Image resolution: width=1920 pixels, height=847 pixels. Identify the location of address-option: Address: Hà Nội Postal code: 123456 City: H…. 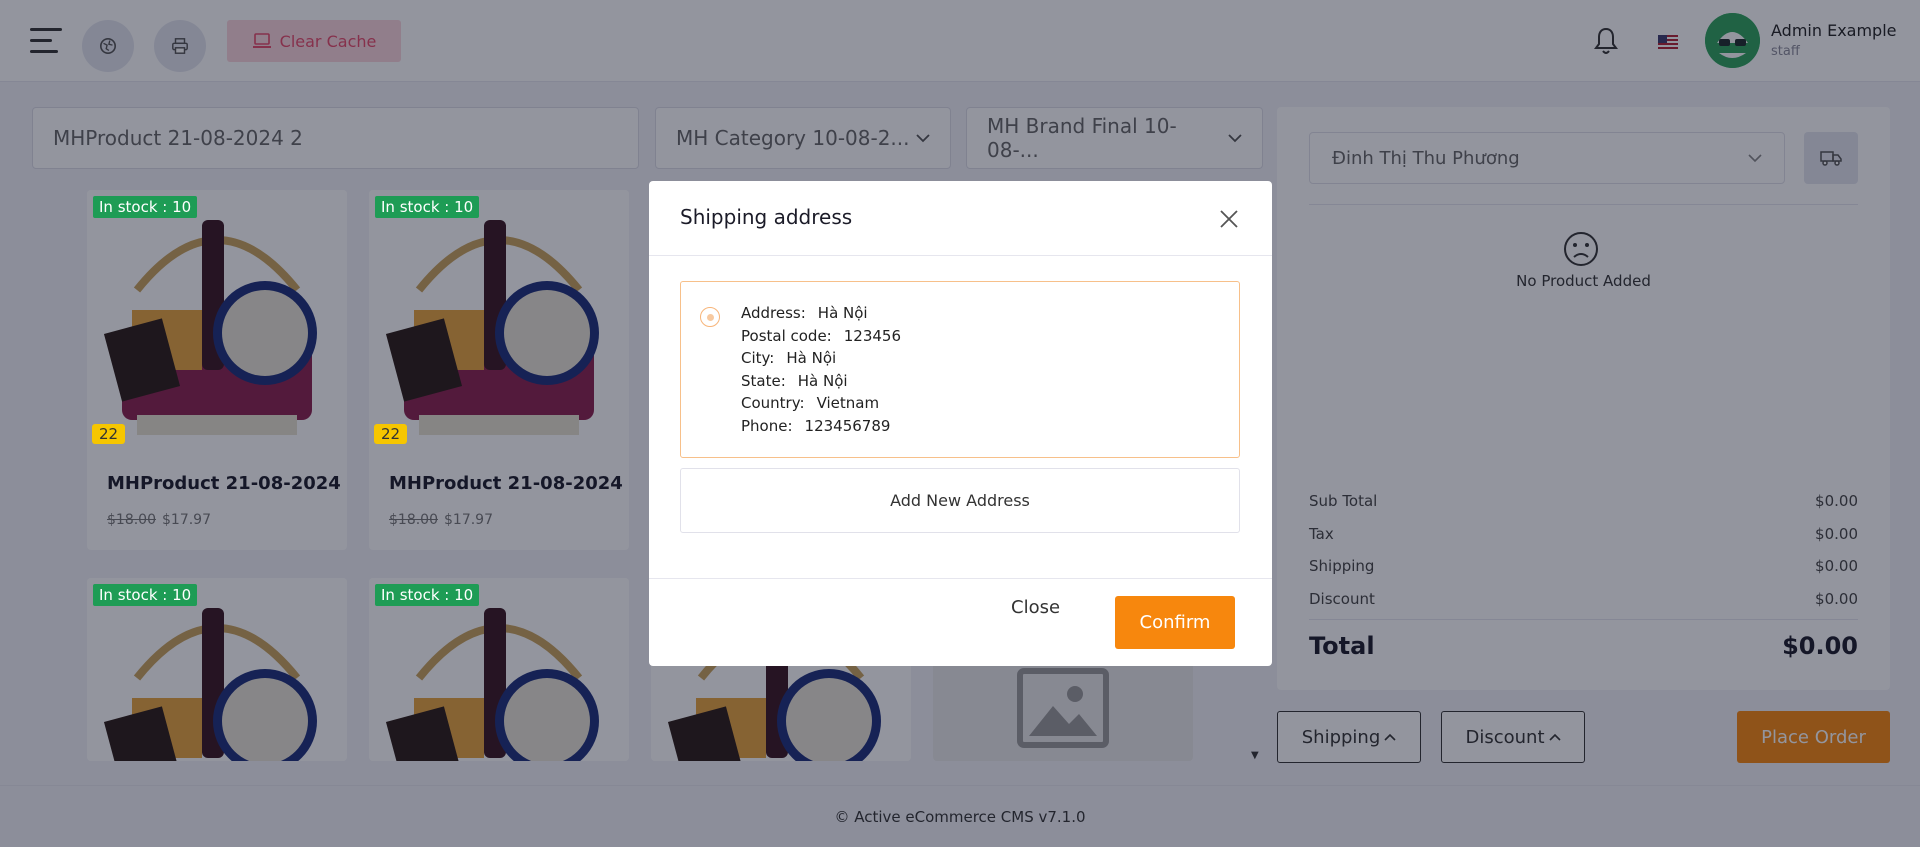
(960, 369).